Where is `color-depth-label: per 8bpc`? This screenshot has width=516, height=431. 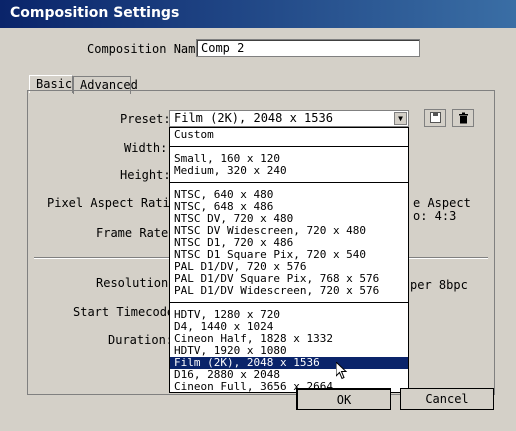
color-depth-label: per 8bpc is located at coordinates (439, 285).